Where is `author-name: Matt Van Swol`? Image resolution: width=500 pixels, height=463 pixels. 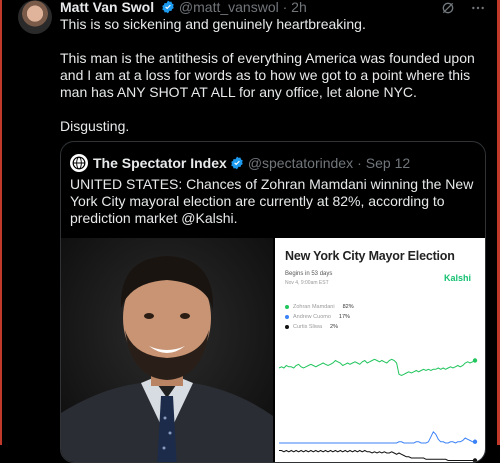
author-name: Matt Van Swol is located at coordinates (107, 7).